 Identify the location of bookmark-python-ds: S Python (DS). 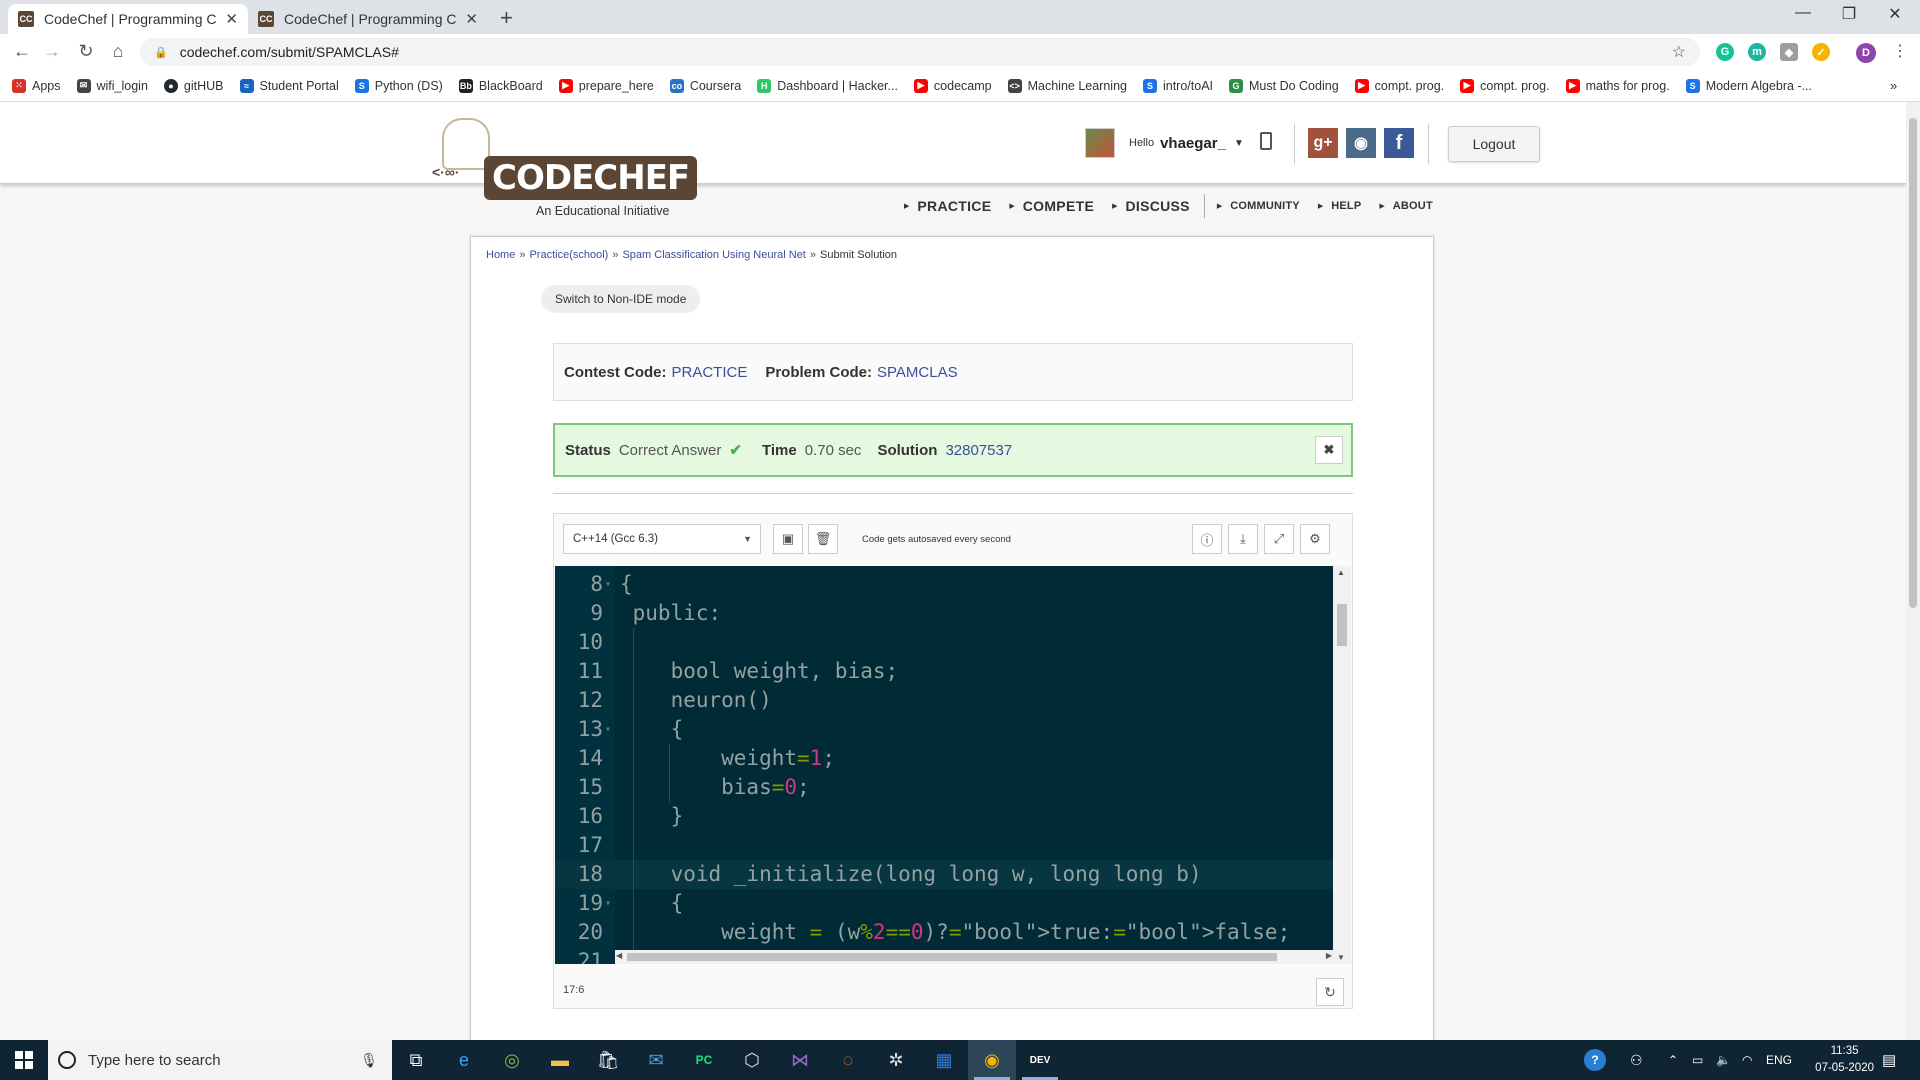
(398, 85).